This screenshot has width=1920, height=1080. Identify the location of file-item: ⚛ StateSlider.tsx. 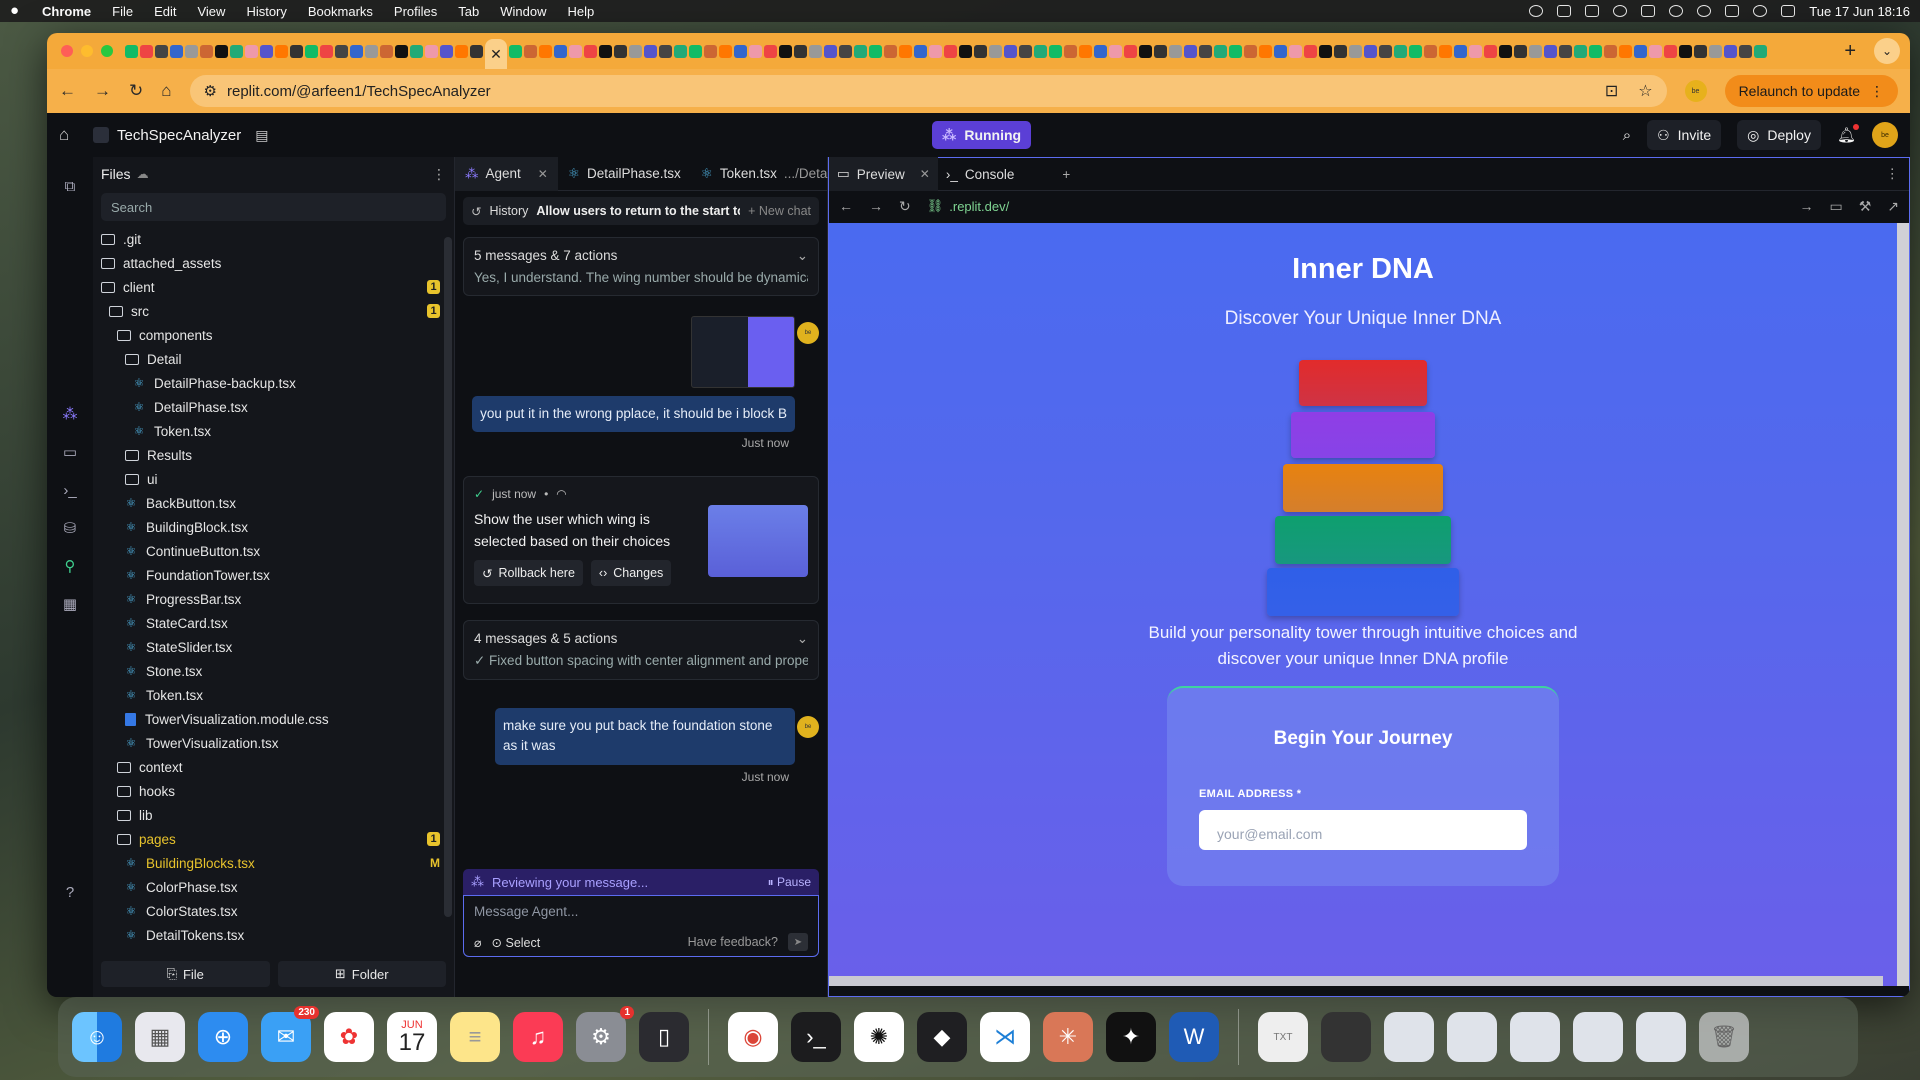
(273, 647).